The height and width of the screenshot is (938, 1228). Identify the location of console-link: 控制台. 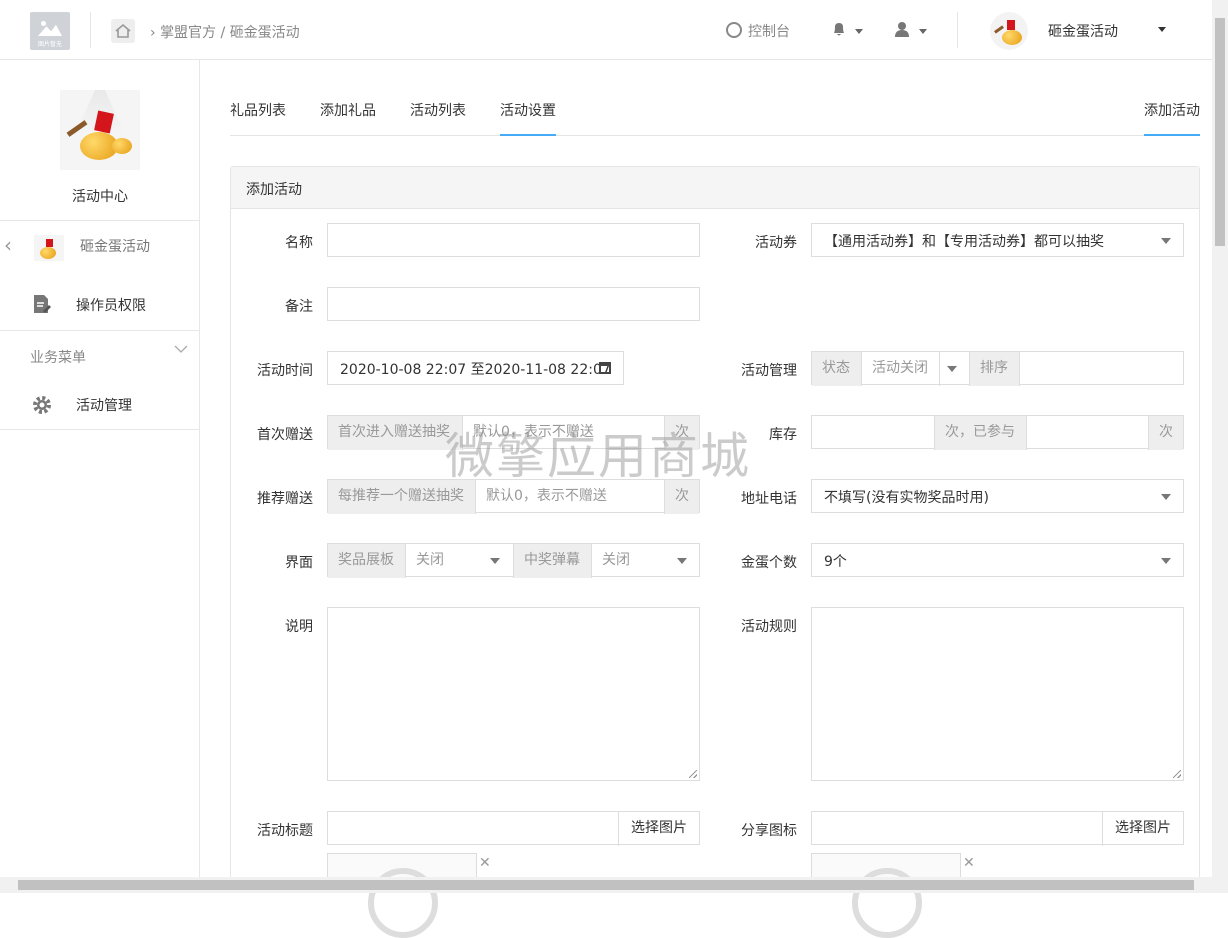
(758, 31).